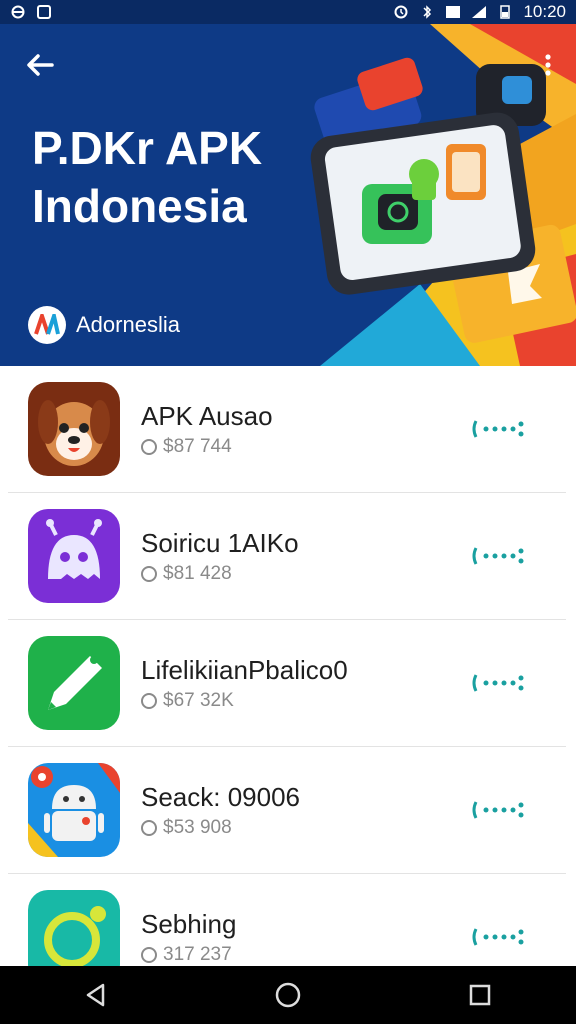 This screenshot has width=576, height=1024. Describe the element at coordinates (47, 325) in the screenshot. I see `brand-logo` at that location.